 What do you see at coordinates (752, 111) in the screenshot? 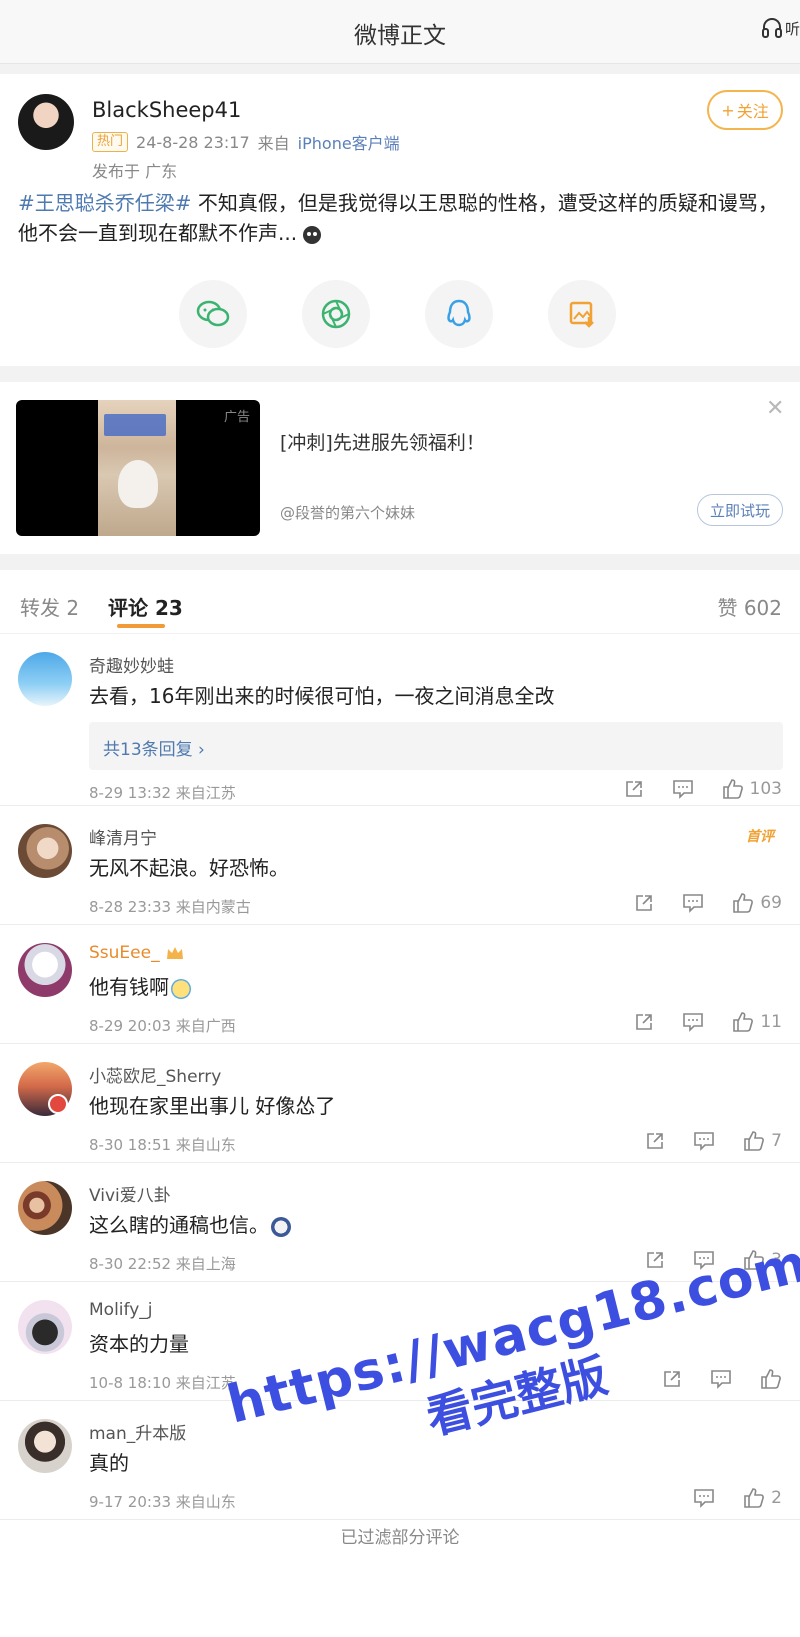
I see `follow-label: 关注` at bounding box center [752, 111].